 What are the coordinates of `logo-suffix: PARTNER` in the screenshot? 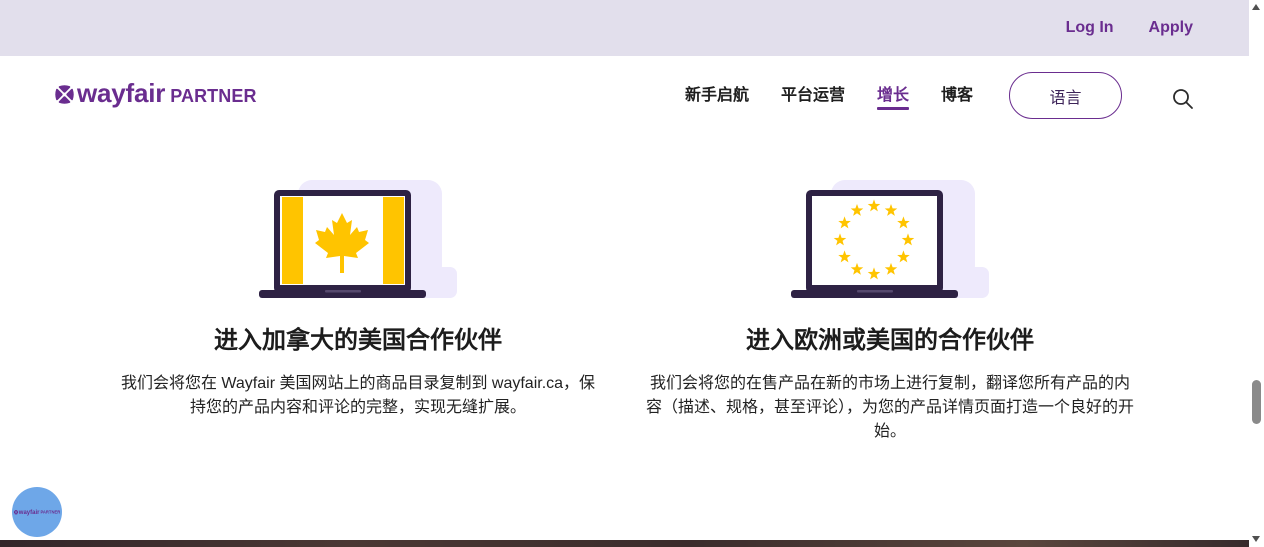 It's located at (213, 95).